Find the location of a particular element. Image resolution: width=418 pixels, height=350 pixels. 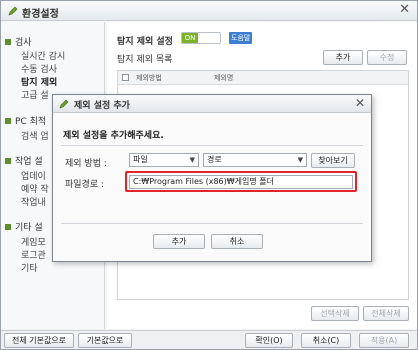

ok-button: 확인(O) is located at coordinates (269, 340).